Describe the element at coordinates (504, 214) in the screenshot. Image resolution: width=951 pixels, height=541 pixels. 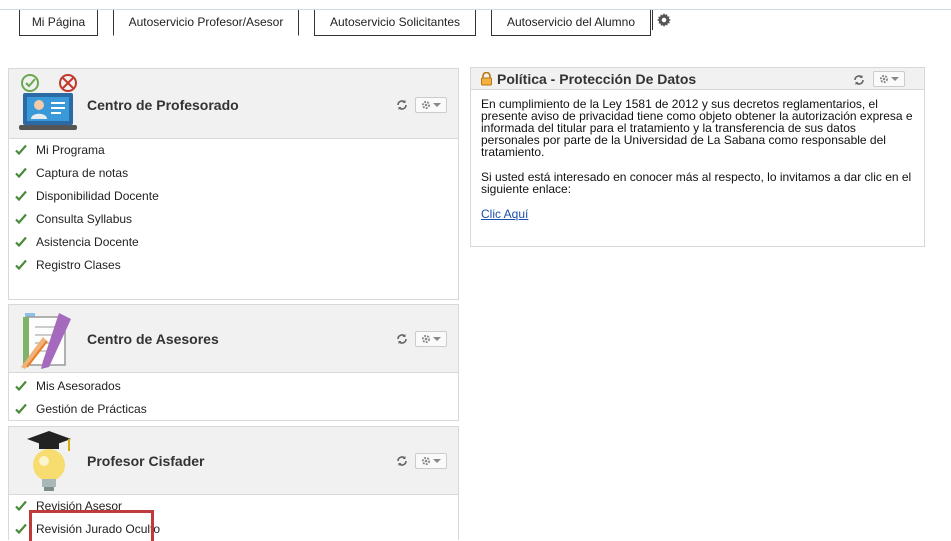
I see `clic-aqui-link: Clic Aquí` at that location.